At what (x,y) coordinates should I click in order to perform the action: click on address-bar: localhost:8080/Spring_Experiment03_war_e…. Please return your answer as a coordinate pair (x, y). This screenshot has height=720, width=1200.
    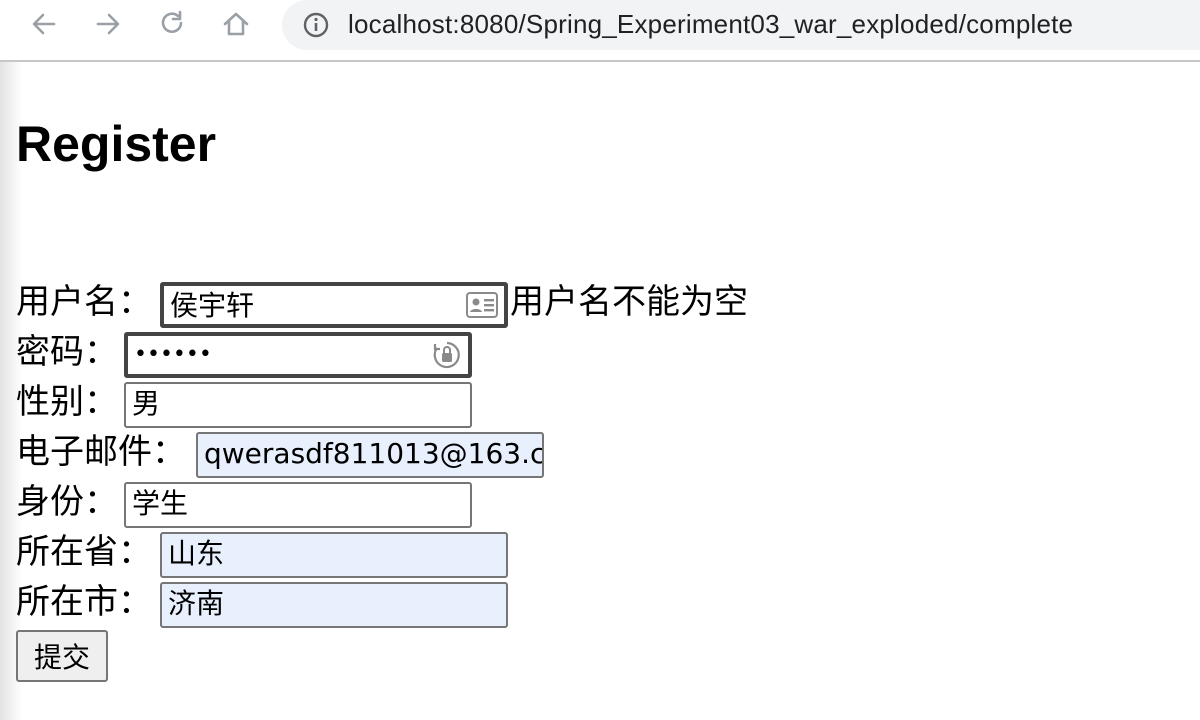
    Looking at the image, I should click on (741, 25).